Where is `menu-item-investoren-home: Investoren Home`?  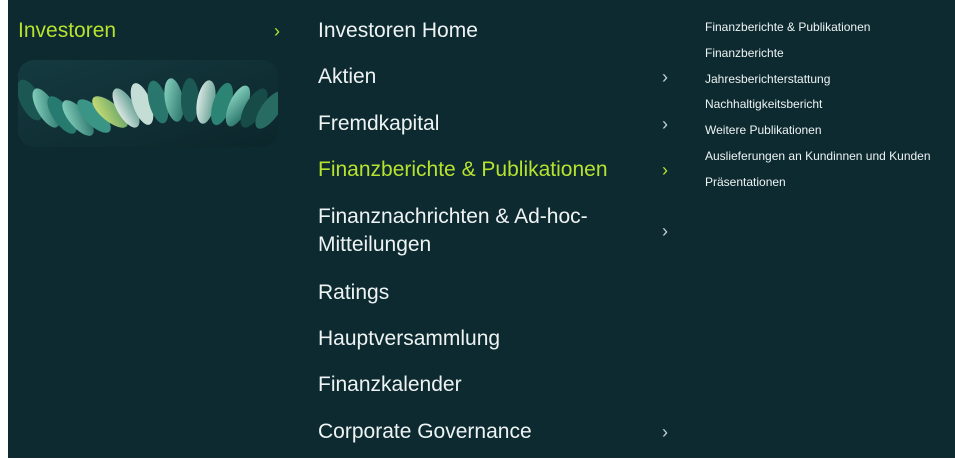 menu-item-investoren-home: Investoren Home is located at coordinates (493, 31).